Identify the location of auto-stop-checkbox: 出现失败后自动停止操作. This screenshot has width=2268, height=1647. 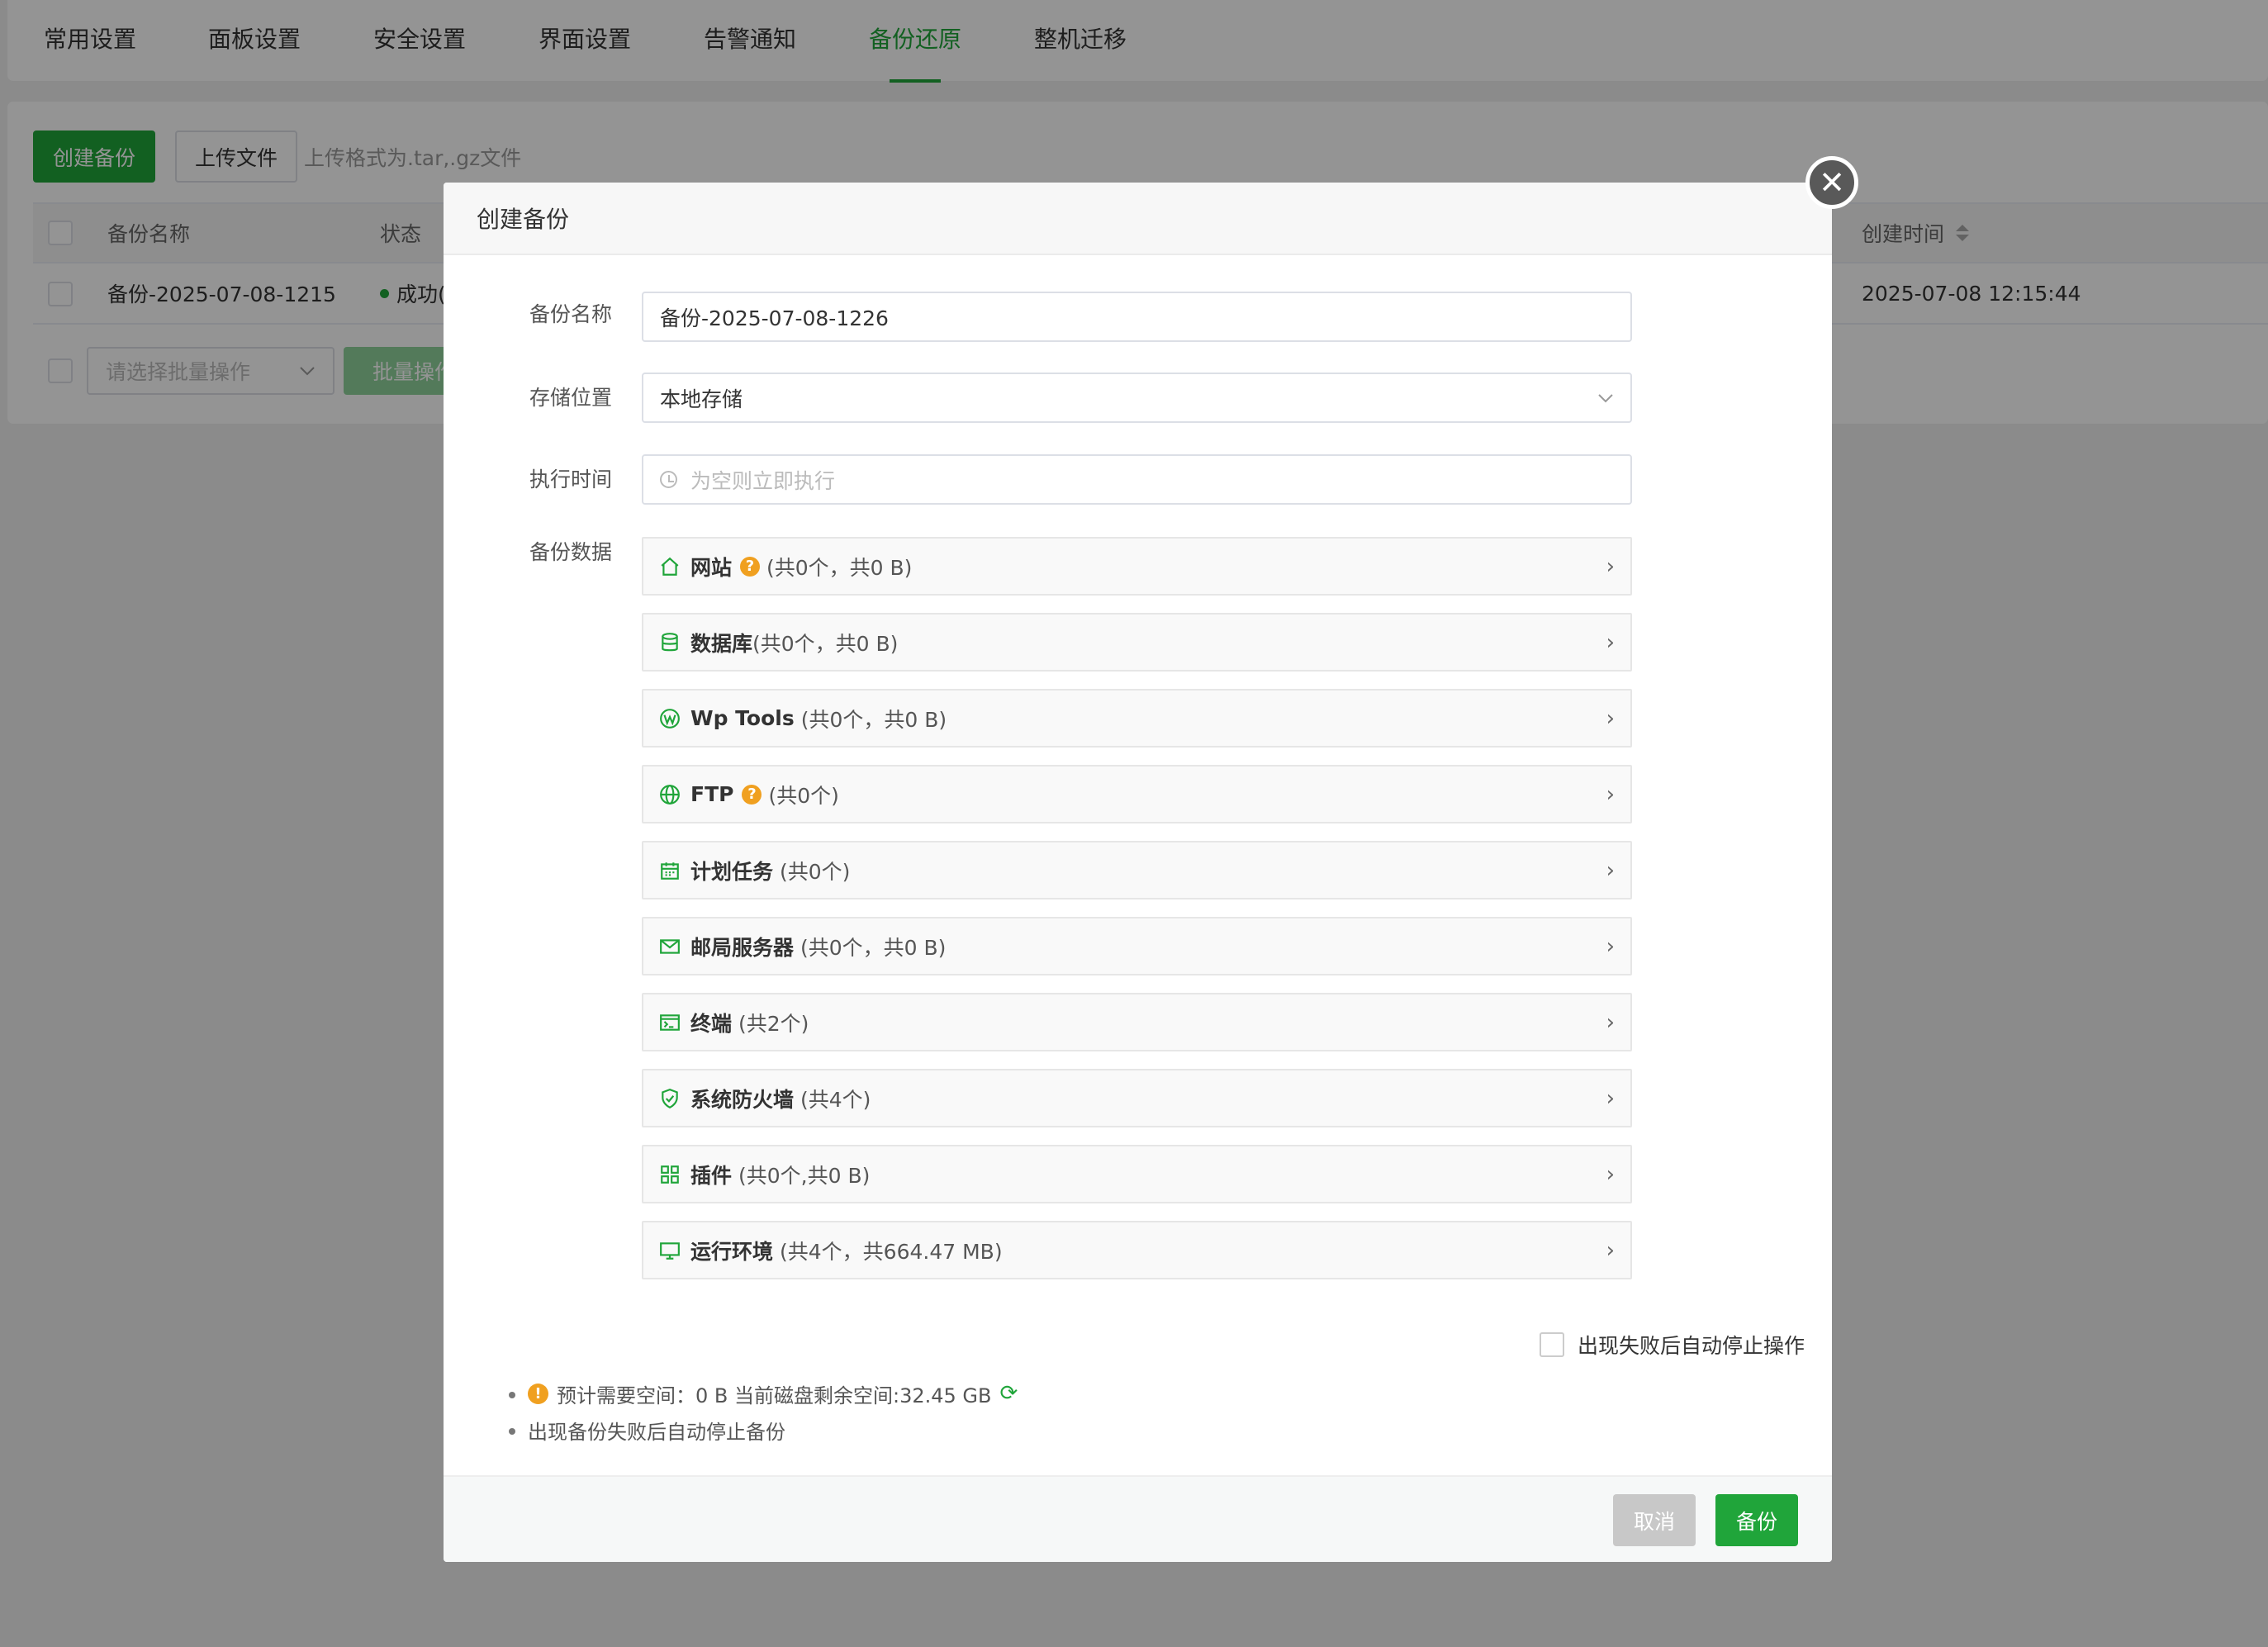
(1672, 1345).